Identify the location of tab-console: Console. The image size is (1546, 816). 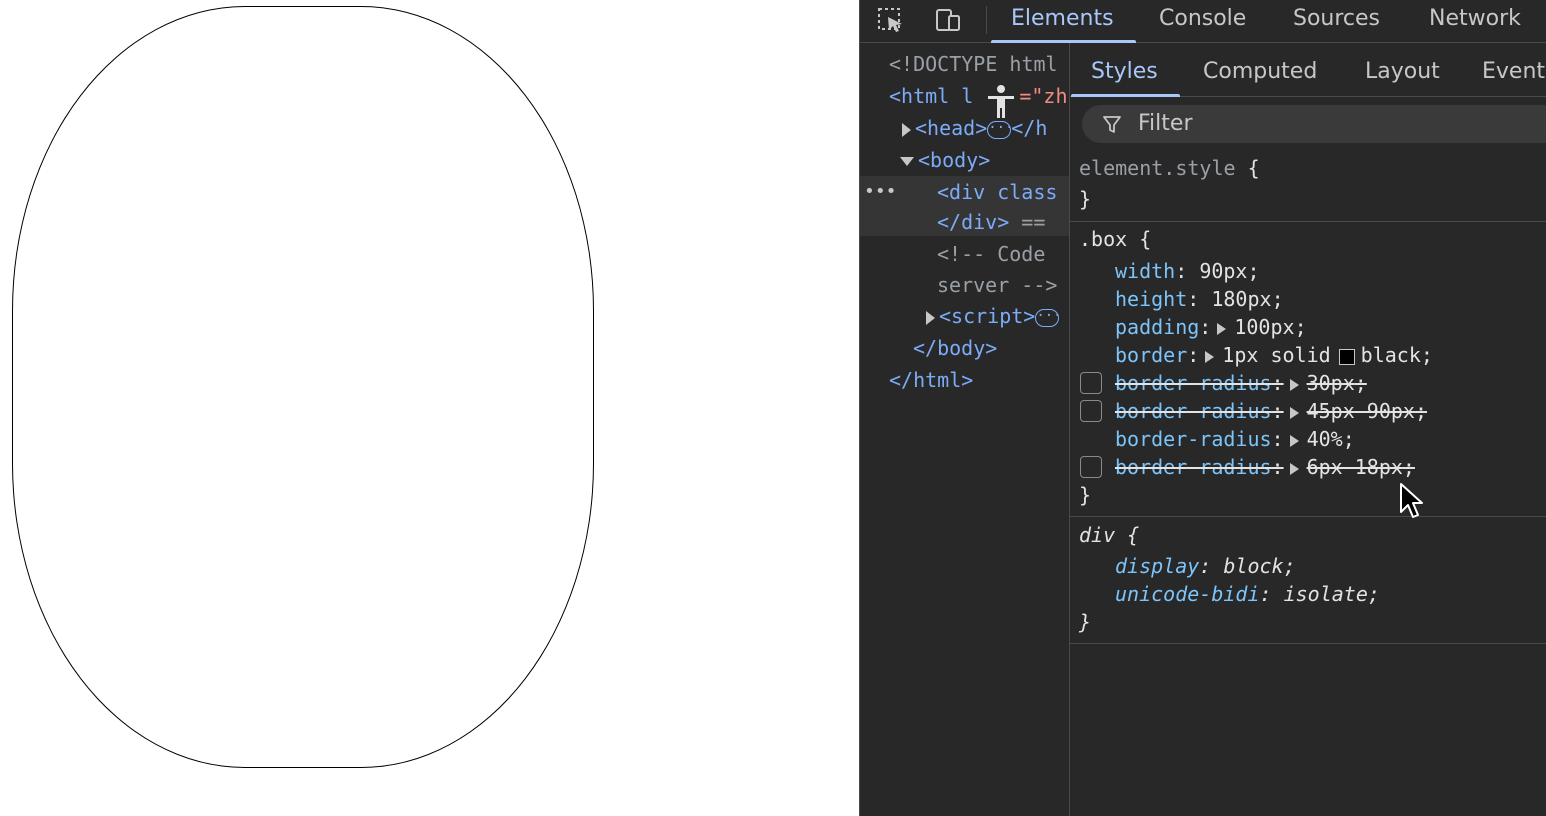
(1202, 21).